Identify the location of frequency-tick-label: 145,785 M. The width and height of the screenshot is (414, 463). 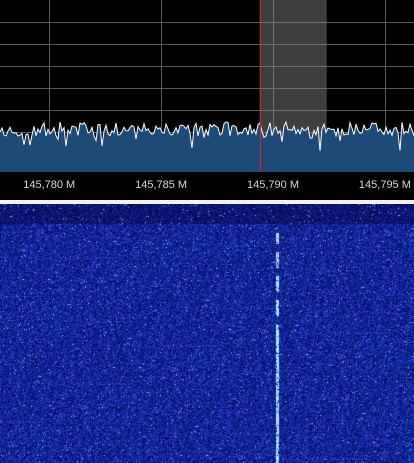
(161, 185).